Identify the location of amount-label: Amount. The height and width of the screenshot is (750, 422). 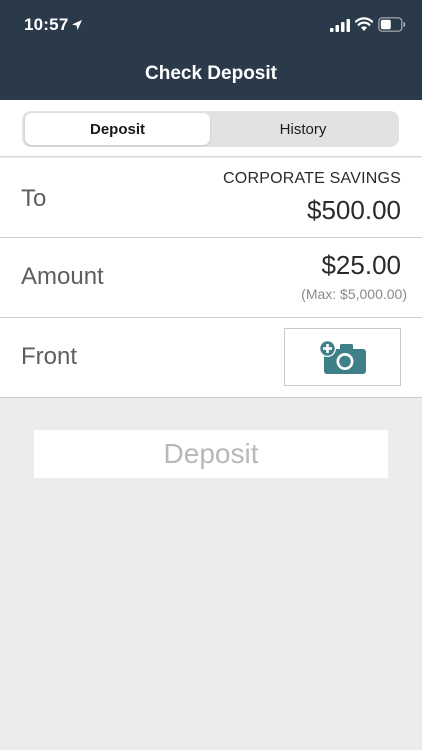
(62, 276).